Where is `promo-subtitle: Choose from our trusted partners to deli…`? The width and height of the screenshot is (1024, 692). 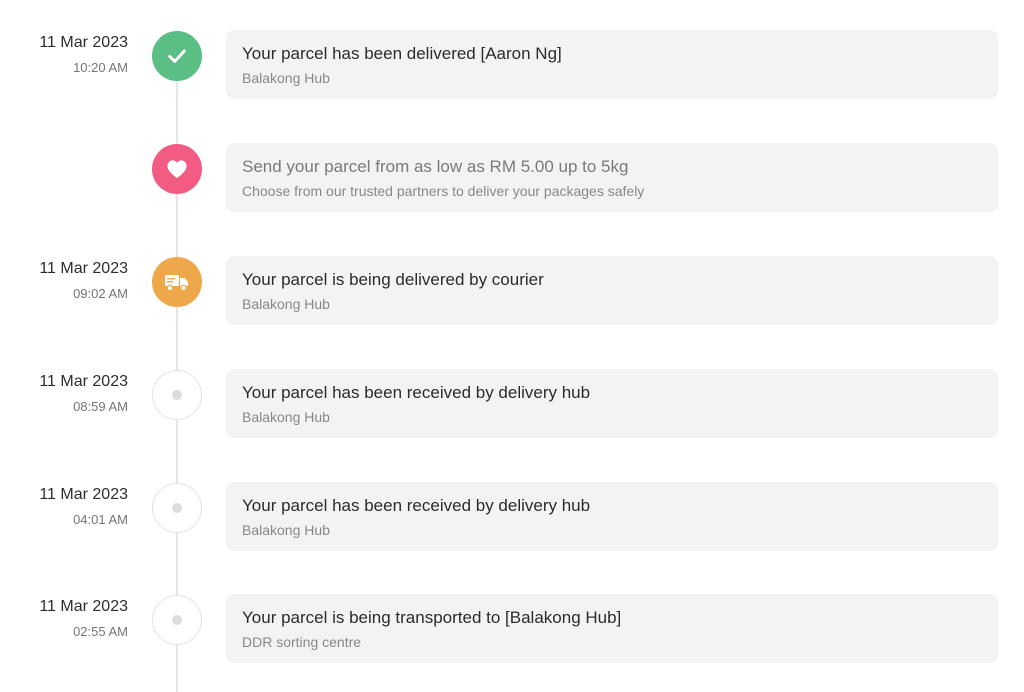
promo-subtitle: Choose from our trusted partners to deli… is located at coordinates (443, 191).